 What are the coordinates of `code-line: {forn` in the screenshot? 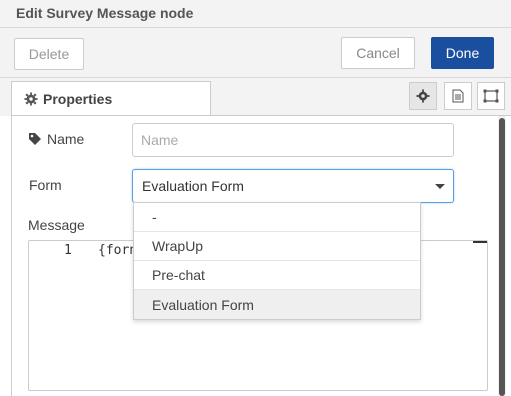 It's located at (117, 250).